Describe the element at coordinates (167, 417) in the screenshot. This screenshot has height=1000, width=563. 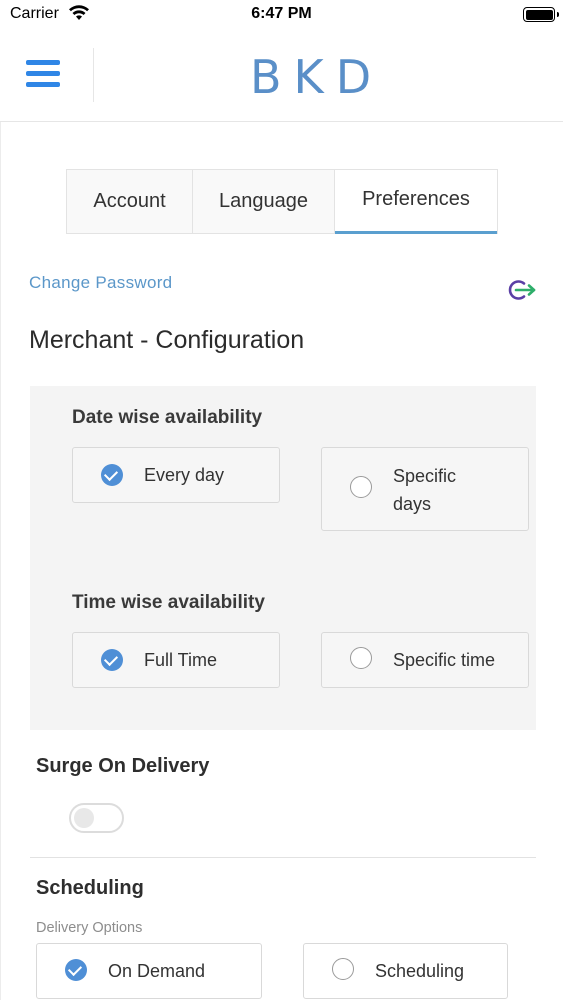
I see `date-availability-heading: Date wise availability` at that location.